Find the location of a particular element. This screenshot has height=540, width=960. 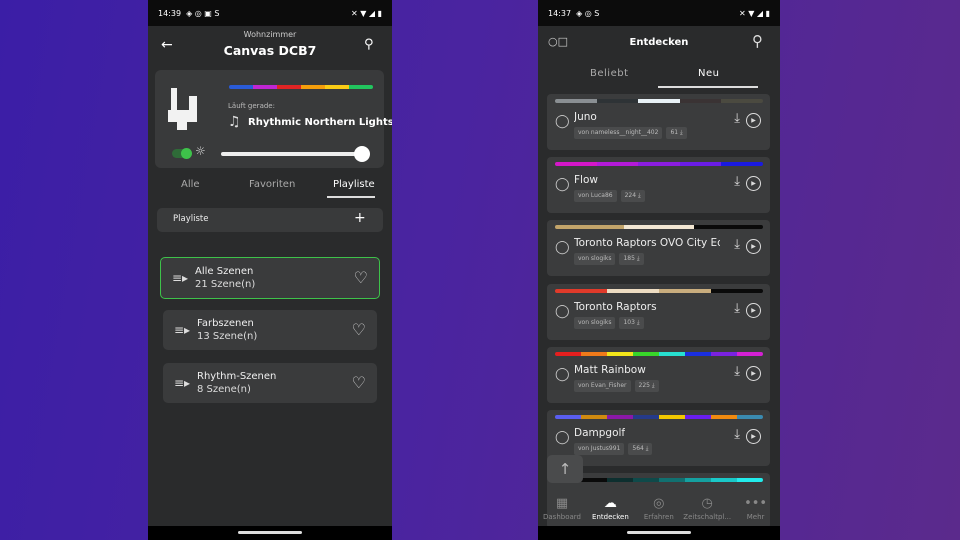

playlist-count: 8 Szene(n) is located at coordinates (224, 389).